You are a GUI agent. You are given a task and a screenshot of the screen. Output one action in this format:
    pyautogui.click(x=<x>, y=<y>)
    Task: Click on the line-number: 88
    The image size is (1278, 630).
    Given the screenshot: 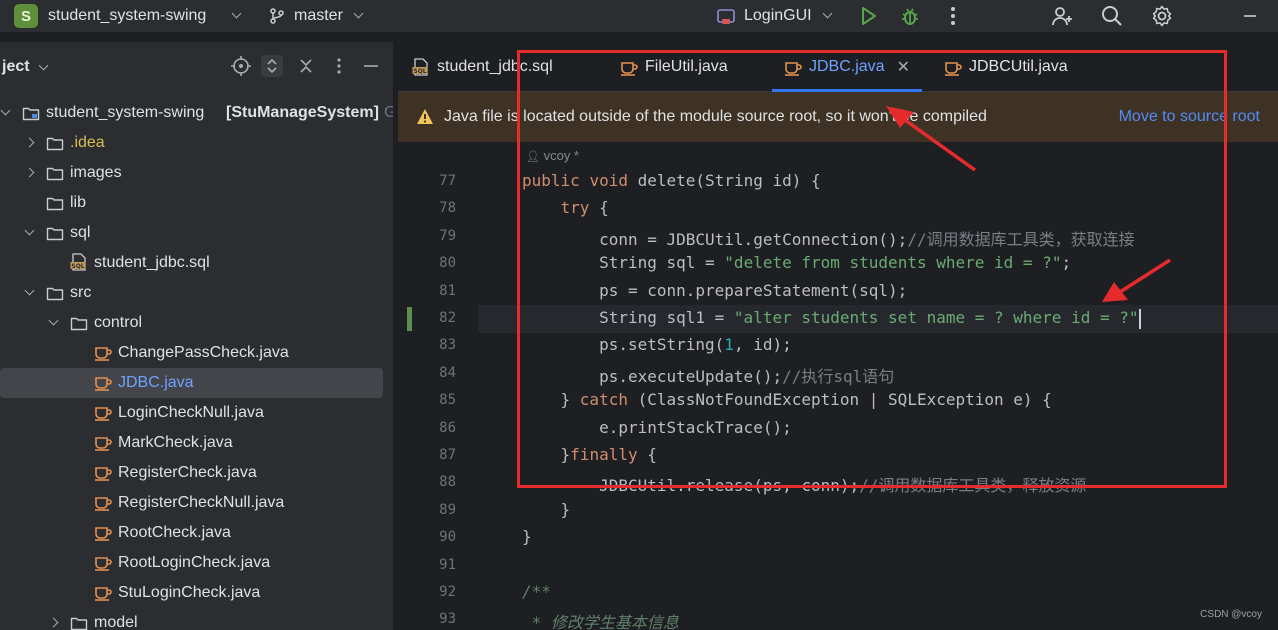 What is the action you would take?
    pyautogui.click(x=447, y=482)
    